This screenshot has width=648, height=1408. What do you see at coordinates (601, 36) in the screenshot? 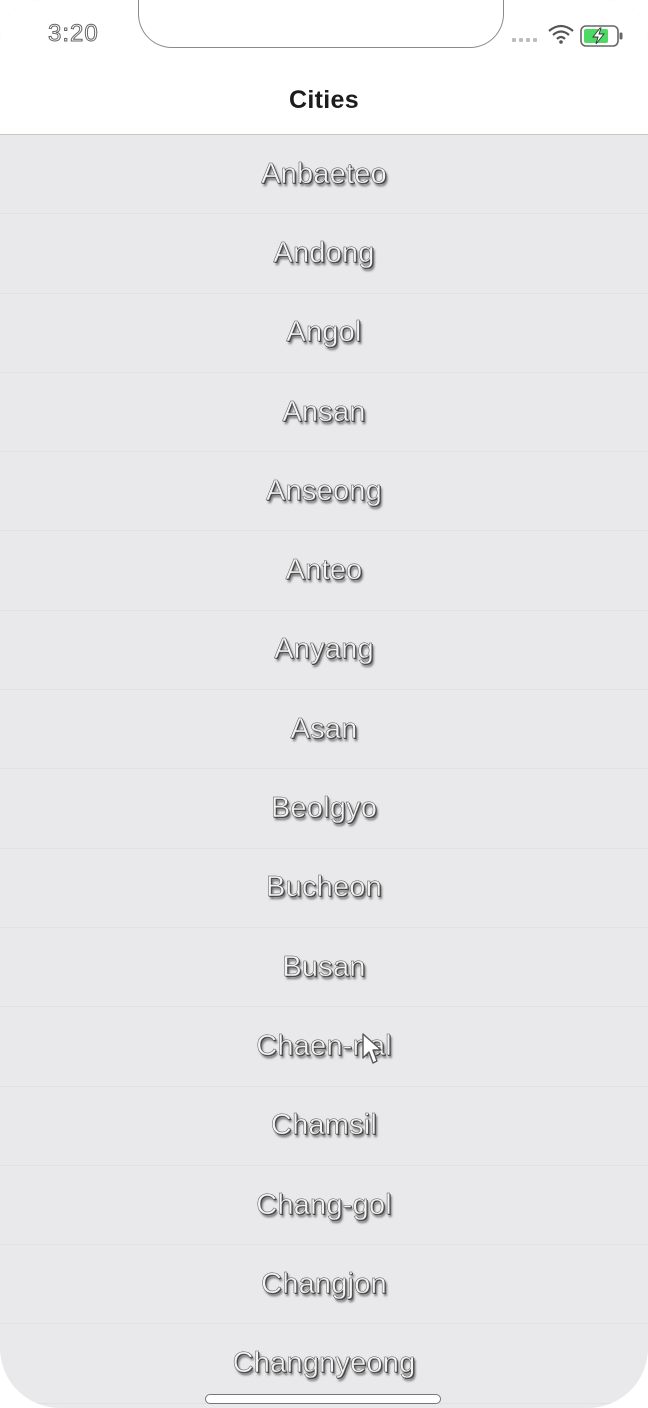
I see `battery-charging-icon` at bounding box center [601, 36].